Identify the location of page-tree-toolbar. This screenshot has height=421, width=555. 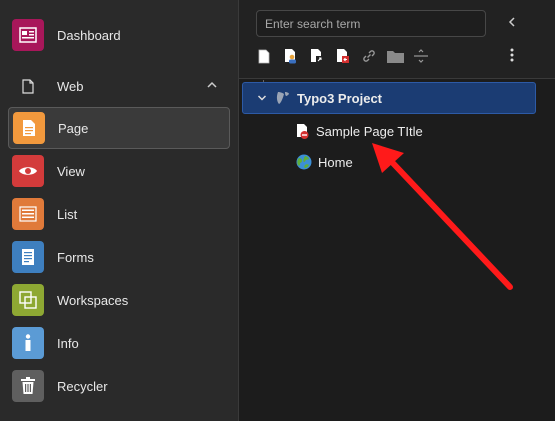
(397, 39).